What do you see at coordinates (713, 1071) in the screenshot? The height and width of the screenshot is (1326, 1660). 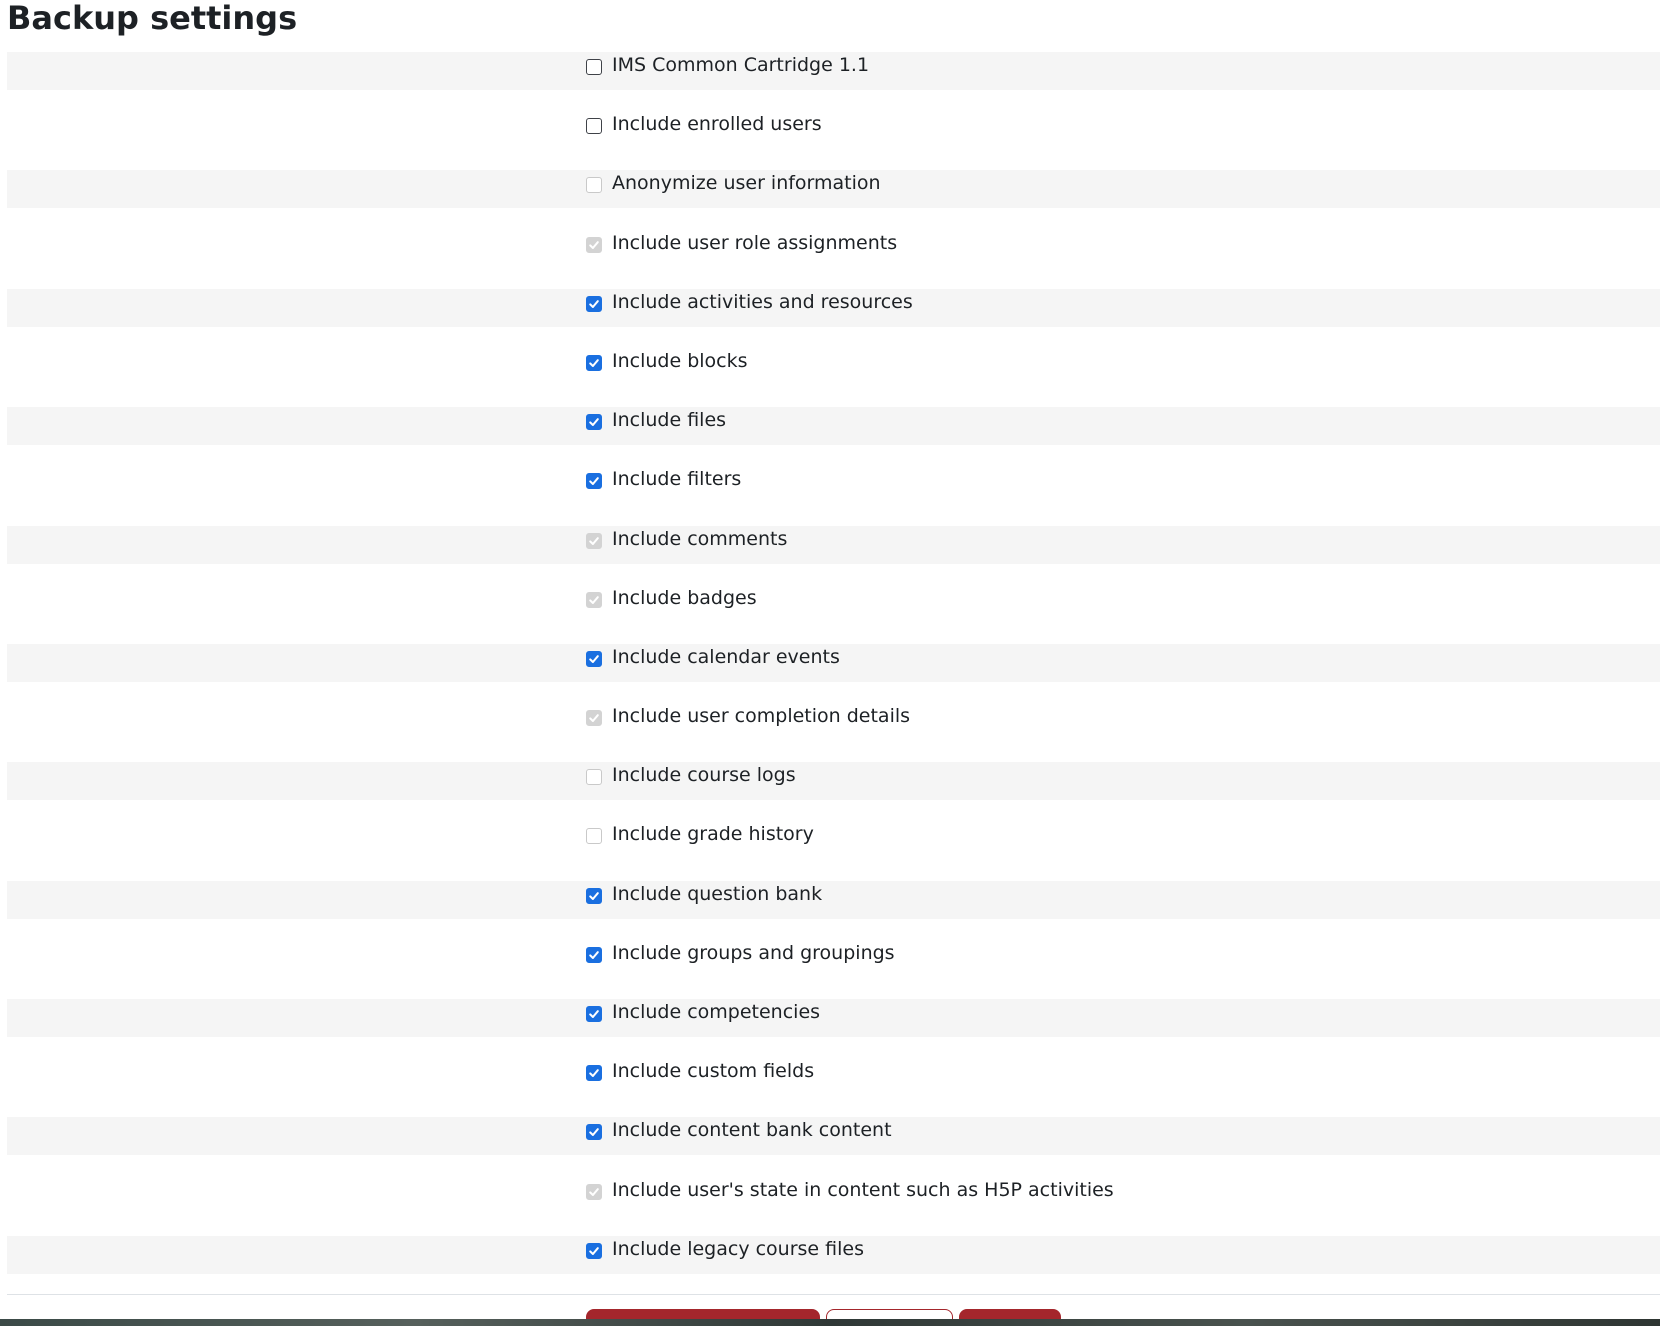 I see `setting-label: Include custom fields` at bounding box center [713, 1071].